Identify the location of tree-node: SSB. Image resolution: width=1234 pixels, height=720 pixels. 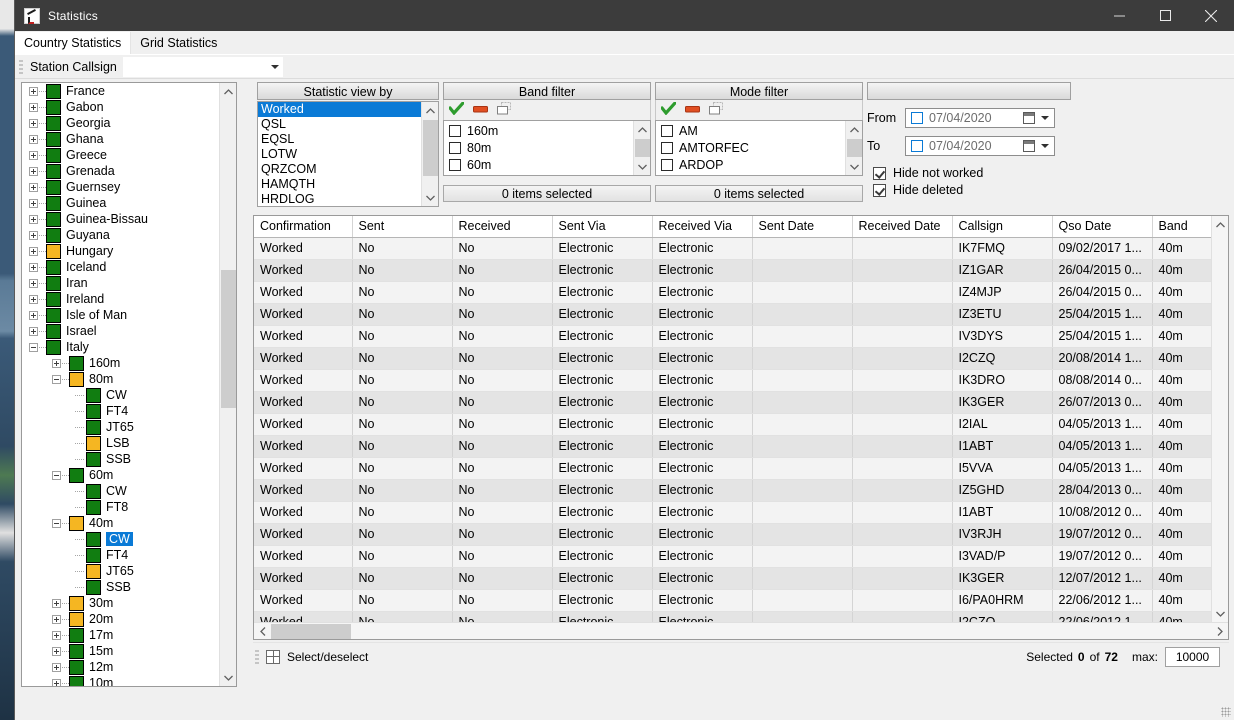
(120, 459).